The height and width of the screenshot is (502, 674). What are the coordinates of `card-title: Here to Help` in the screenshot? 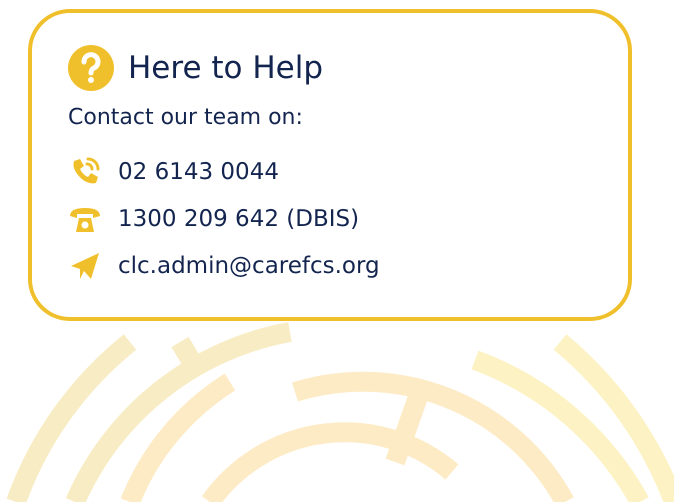 It's located at (226, 68).